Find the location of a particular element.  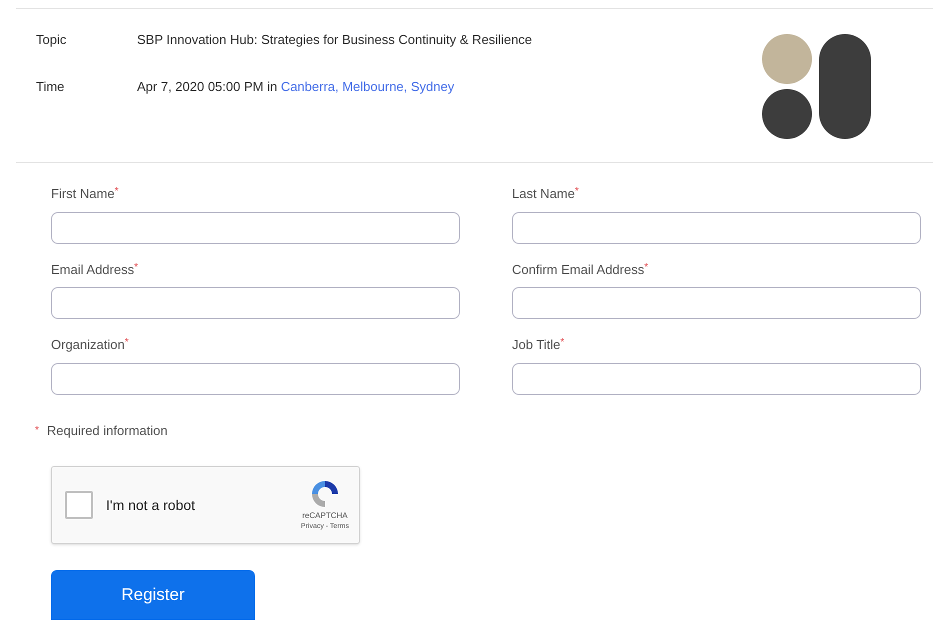

field-label: First Name is located at coordinates (83, 194).